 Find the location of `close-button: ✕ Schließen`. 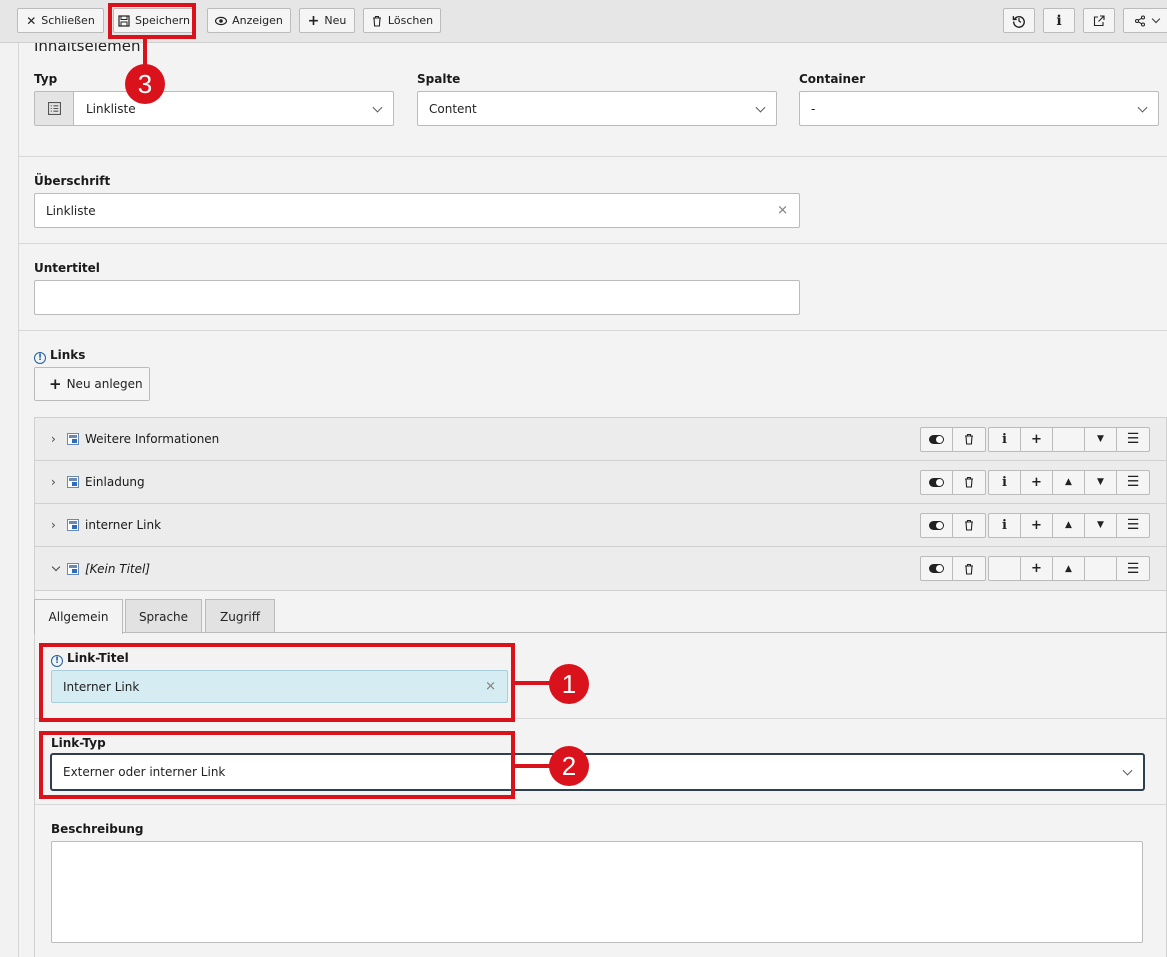

close-button: ✕ Schließen is located at coordinates (60, 20).